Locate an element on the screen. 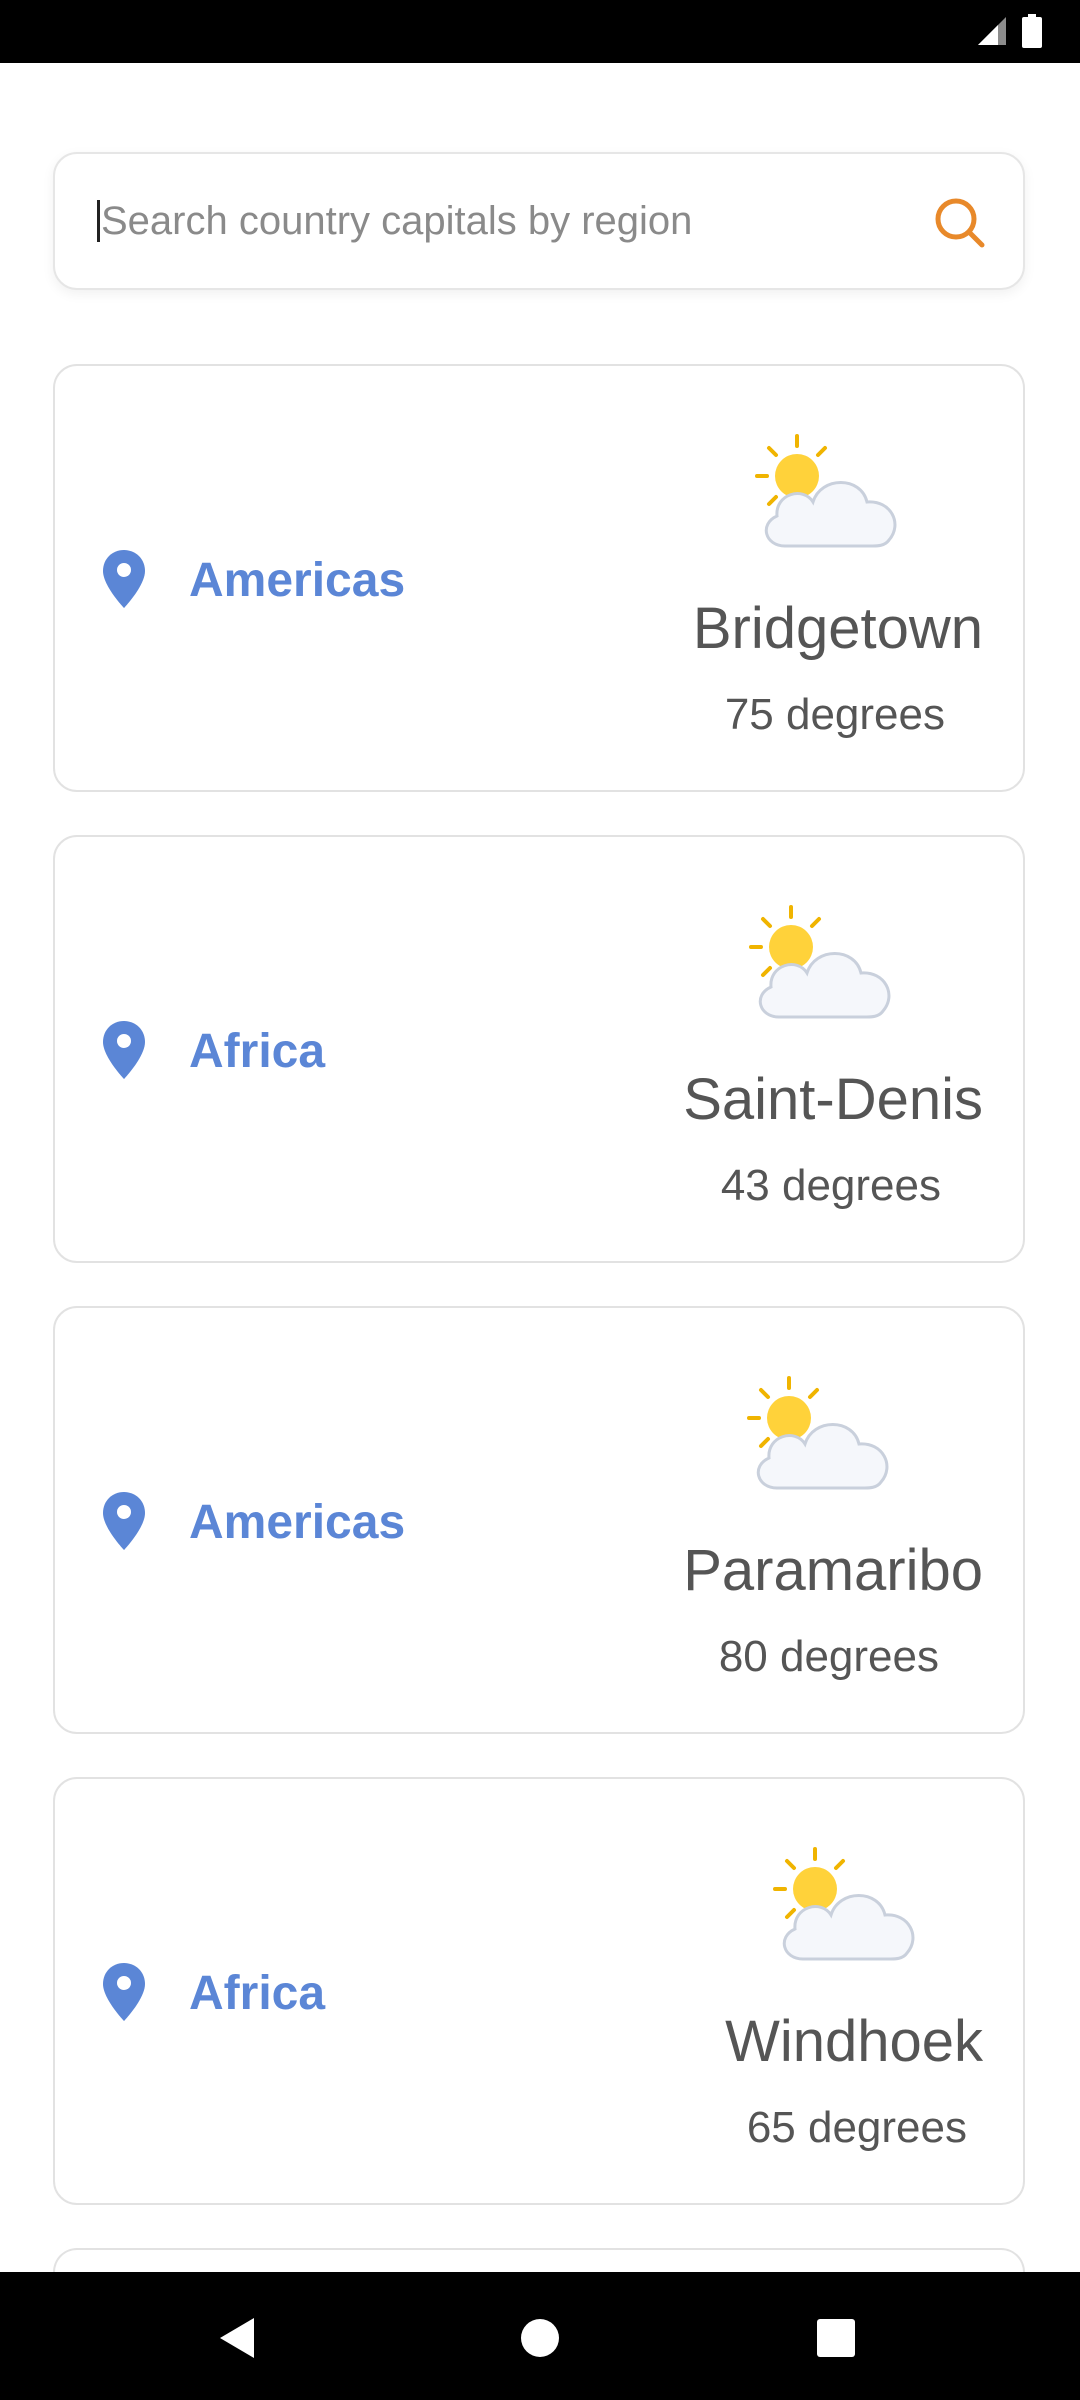  back-triangle-icon is located at coordinates (238, 2338).